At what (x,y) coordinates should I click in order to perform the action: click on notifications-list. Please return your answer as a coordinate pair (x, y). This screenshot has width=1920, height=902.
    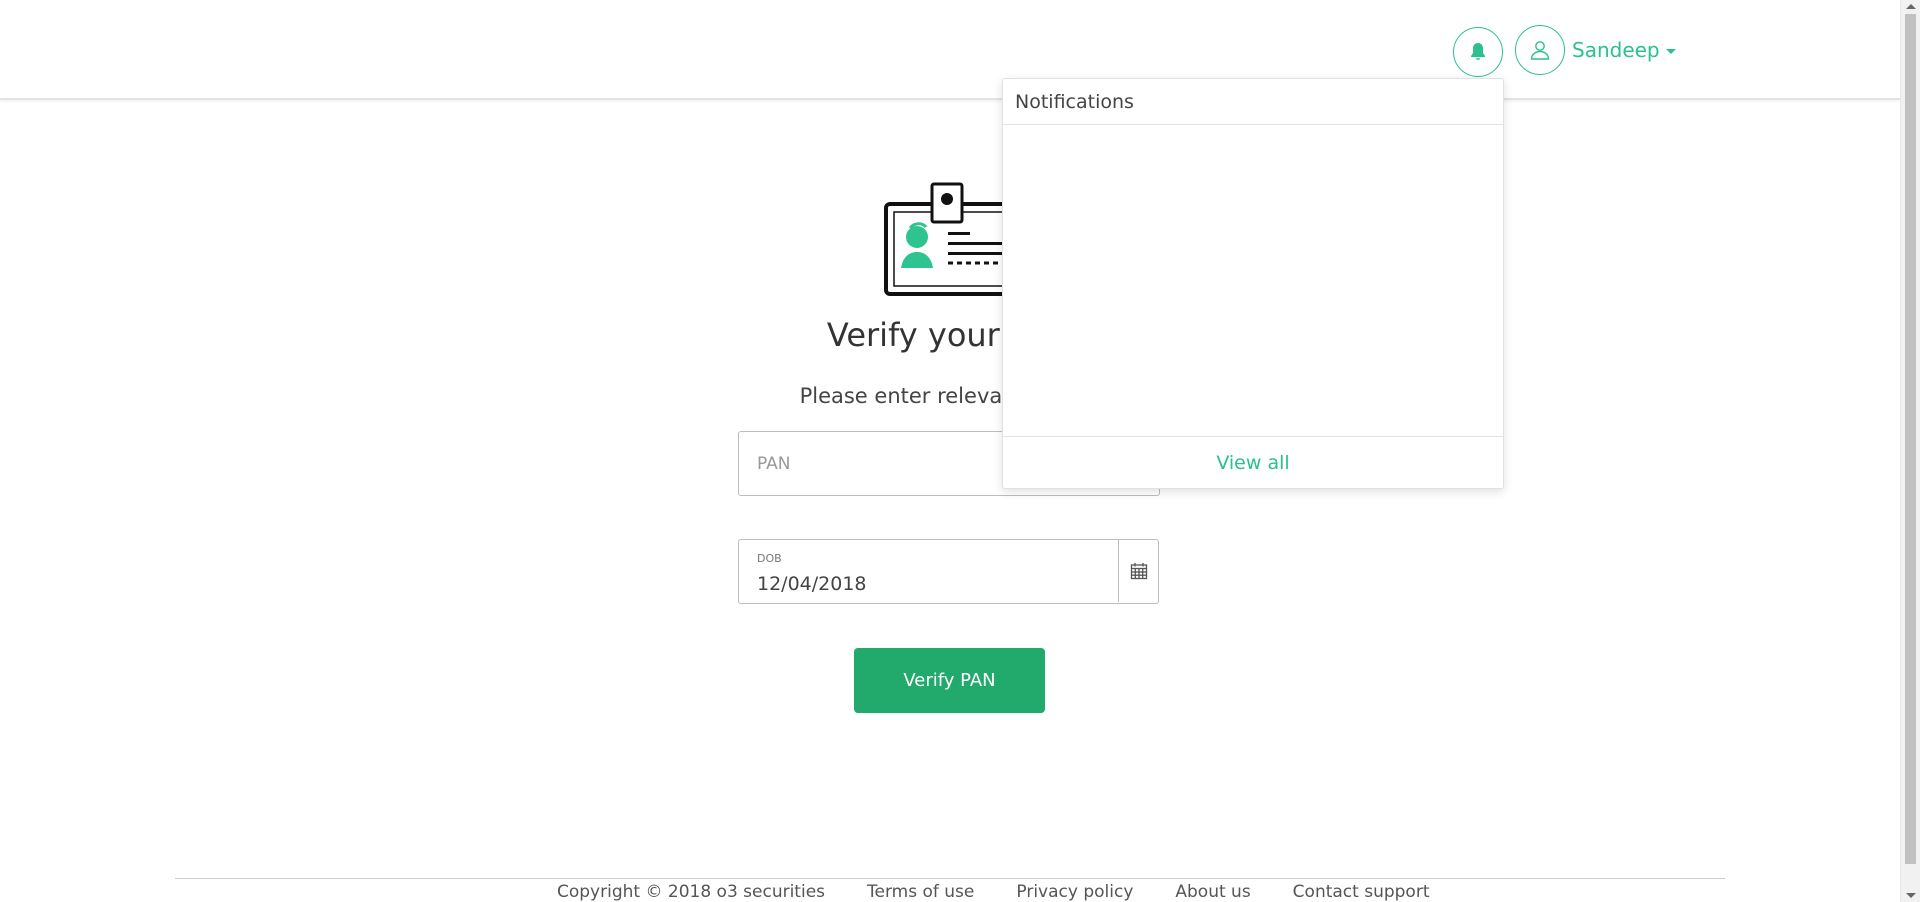
    Looking at the image, I should click on (1253, 281).